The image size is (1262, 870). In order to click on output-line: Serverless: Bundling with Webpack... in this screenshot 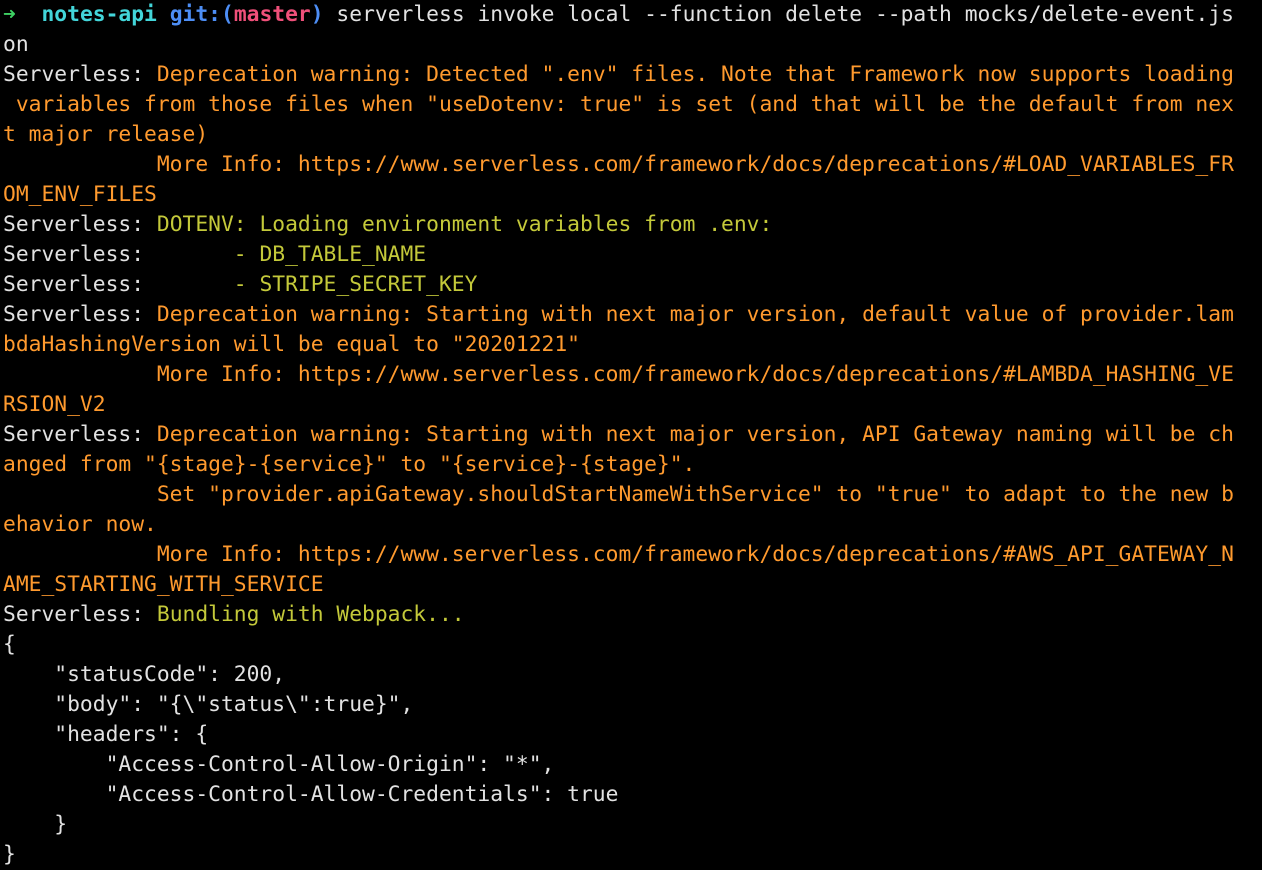, I will do `click(632, 615)`.